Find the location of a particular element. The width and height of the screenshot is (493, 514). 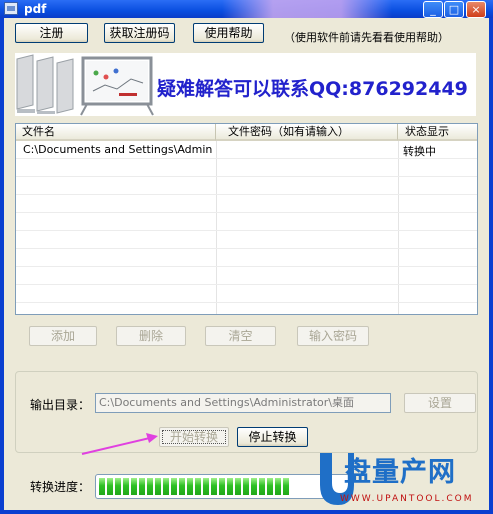

help-button: 使用帮助 is located at coordinates (228, 33).